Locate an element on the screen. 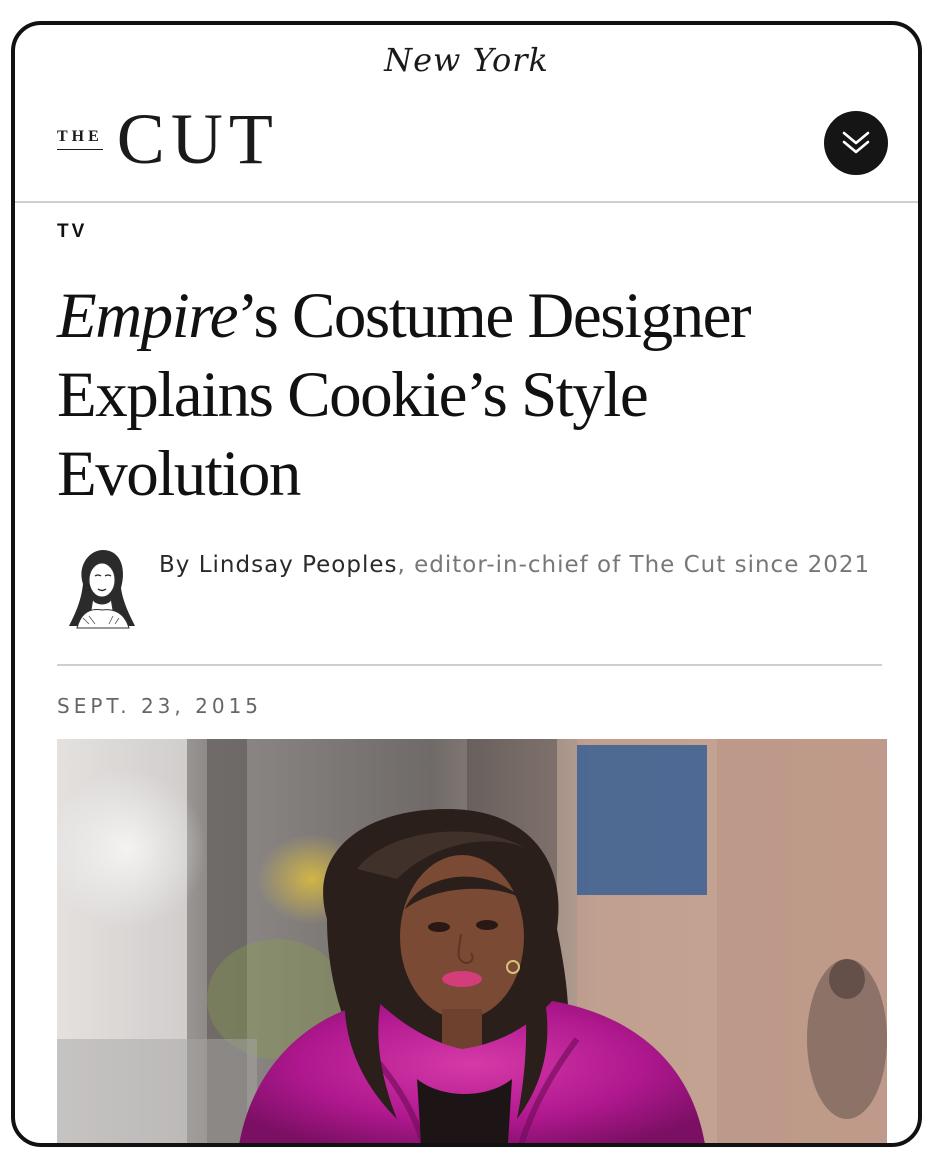  author-name: Lindsay Peoples is located at coordinates (298, 565).